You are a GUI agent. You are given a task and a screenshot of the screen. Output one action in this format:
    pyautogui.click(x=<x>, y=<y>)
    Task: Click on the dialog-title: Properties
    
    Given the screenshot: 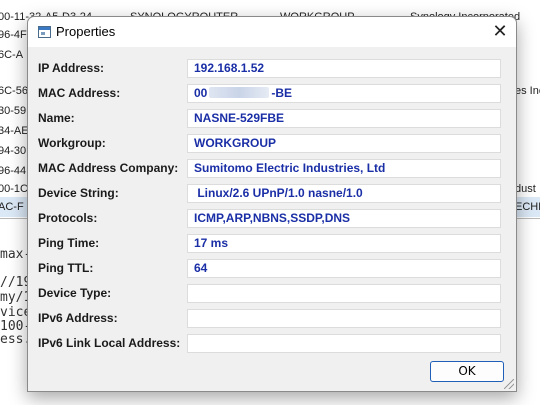 What is the action you would take?
    pyautogui.click(x=86, y=31)
    